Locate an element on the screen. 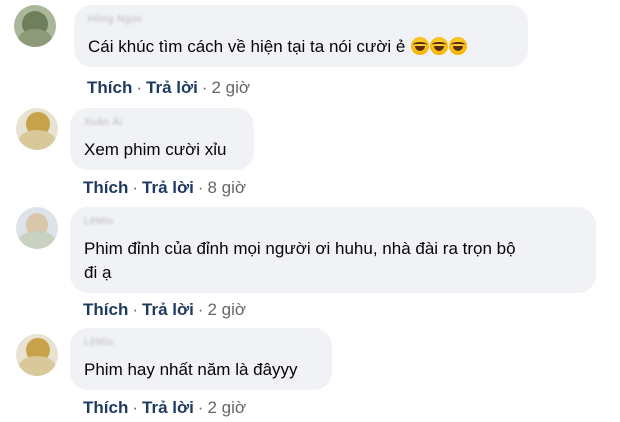 Image resolution: width=620 pixels, height=422 pixels. comment-text: Phim hay nhất năm là đâyyy is located at coordinates (191, 369).